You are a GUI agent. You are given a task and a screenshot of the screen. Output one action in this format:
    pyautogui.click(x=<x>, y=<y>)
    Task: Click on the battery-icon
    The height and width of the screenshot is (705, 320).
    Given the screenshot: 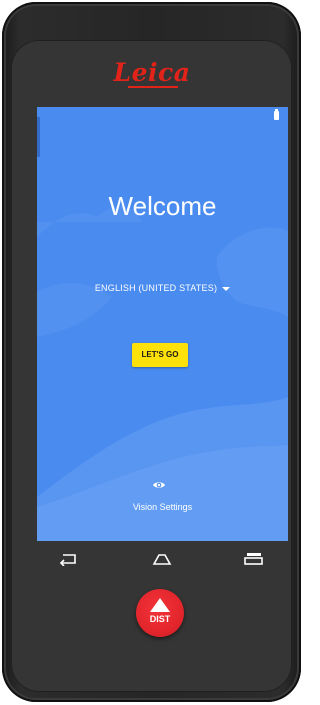 What is the action you would take?
    pyautogui.click(x=276, y=114)
    